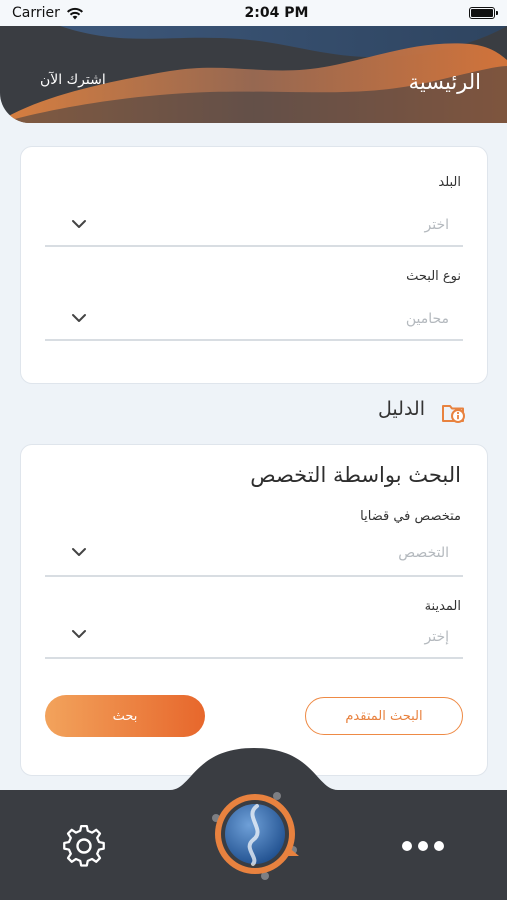 This screenshot has width=507, height=900. I want to click on country-label: البلد, so click(449, 182).